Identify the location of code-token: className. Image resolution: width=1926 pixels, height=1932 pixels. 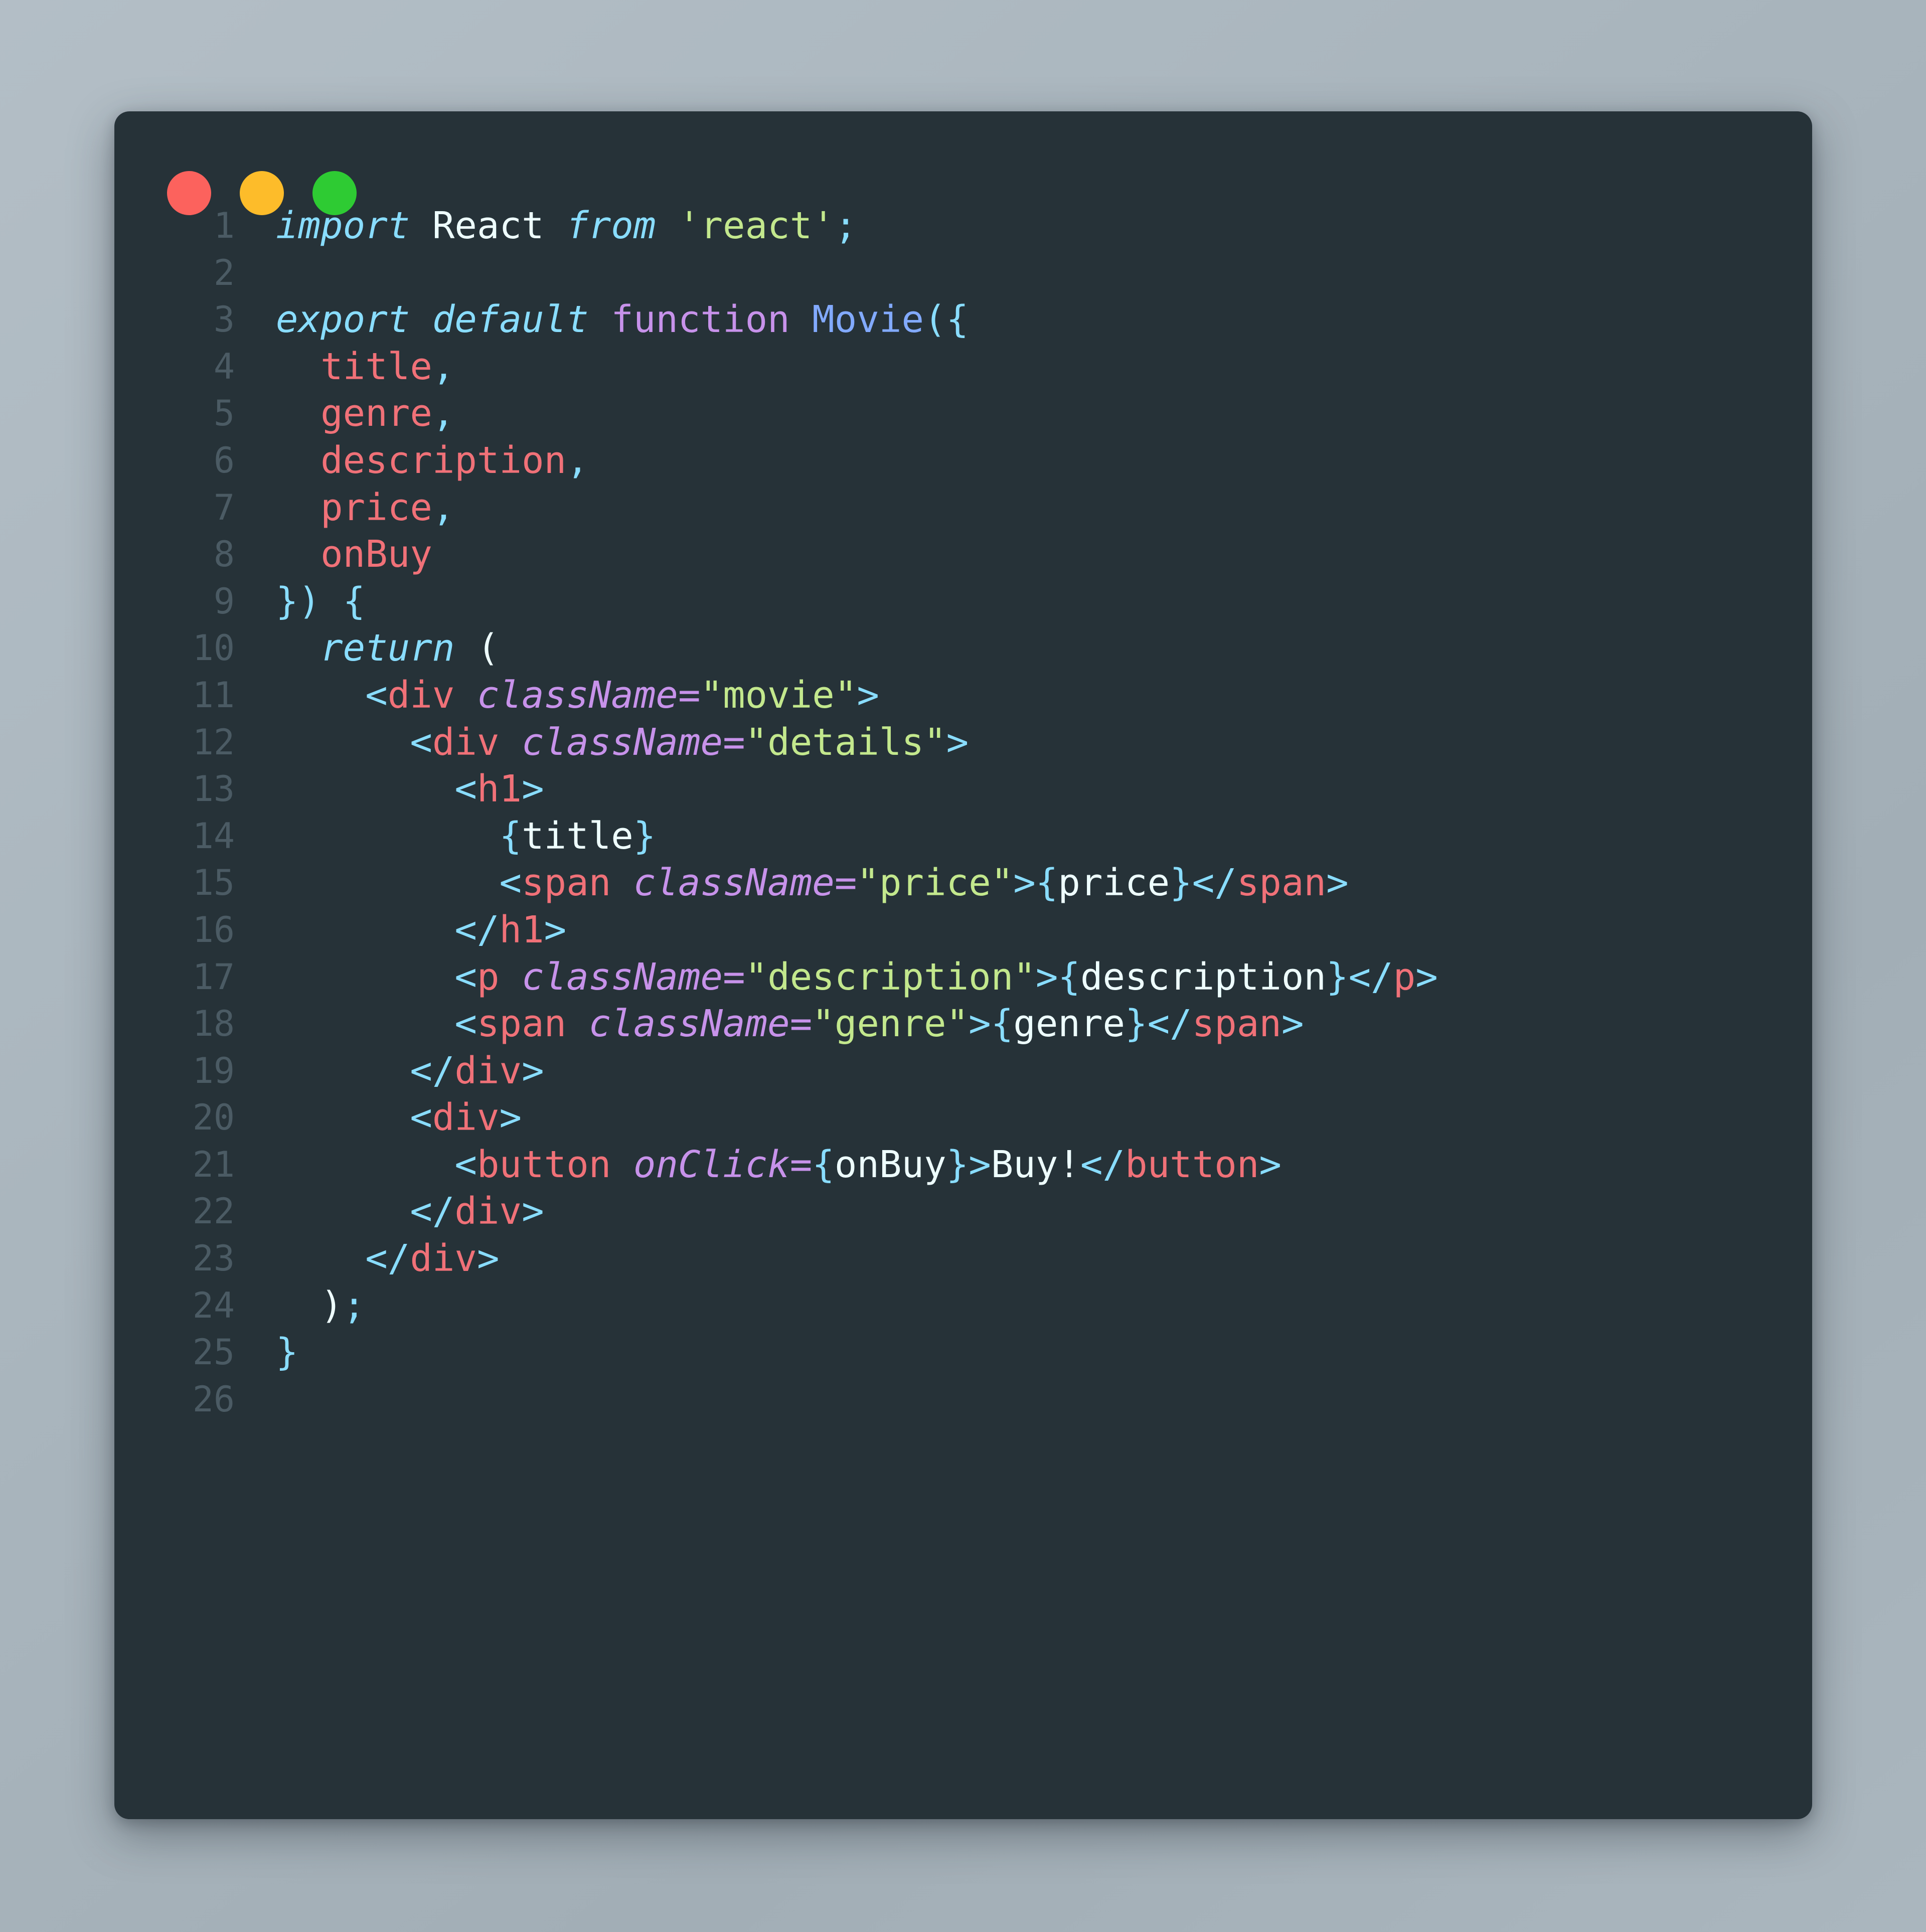
(734, 883).